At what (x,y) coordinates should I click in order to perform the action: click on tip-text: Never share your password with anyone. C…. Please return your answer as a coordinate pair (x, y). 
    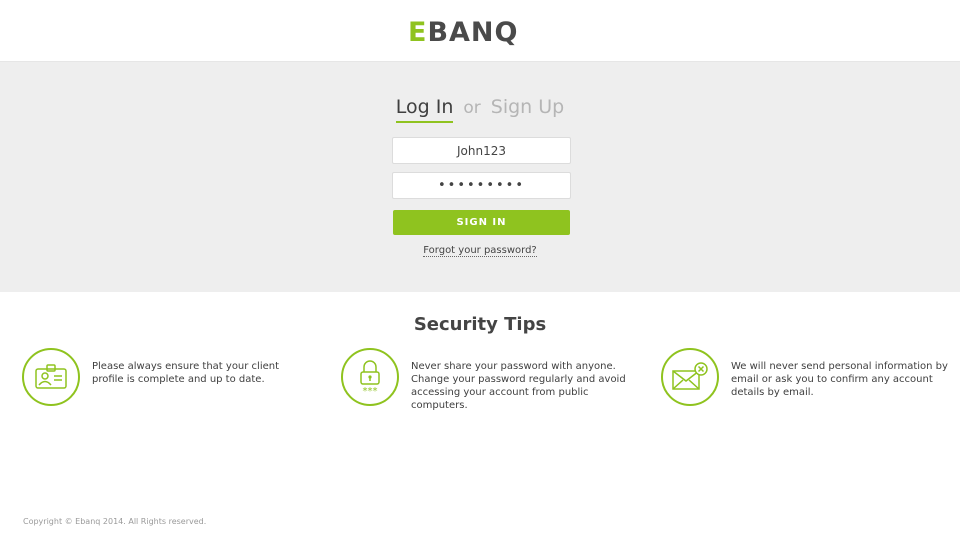
    Looking at the image, I should click on (518, 386).